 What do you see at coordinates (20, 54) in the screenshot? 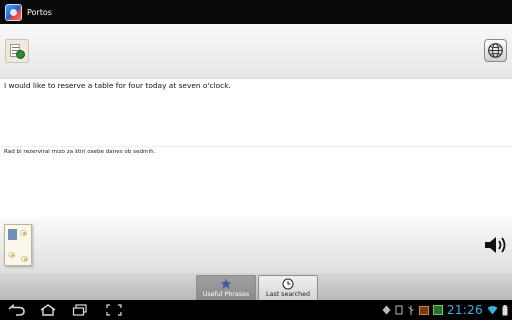
I see `flag-dot-icon` at bounding box center [20, 54].